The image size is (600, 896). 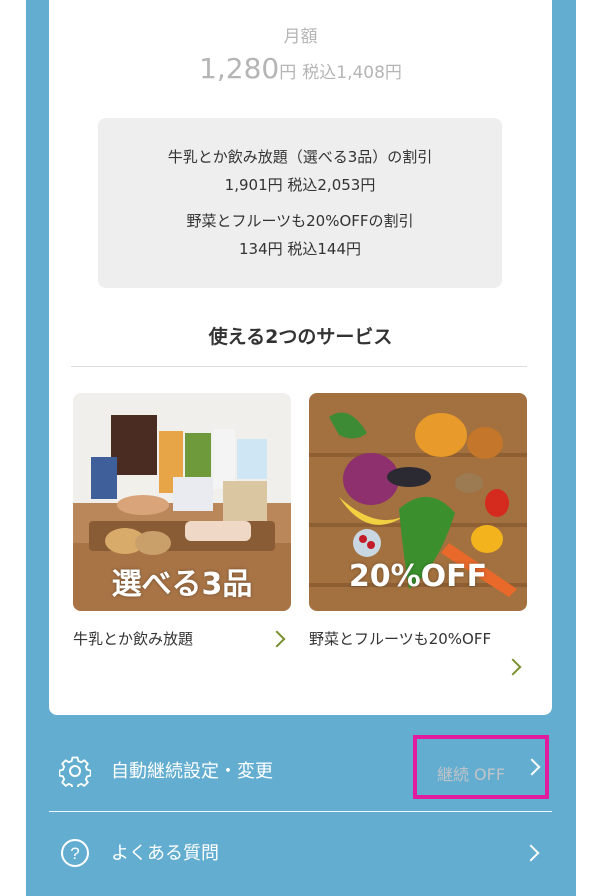 What do you see at coordinates (300, 157) in the screenshot?
I see `discount-milk-title: 牛乳とか飲み放題（選べる3品）の割引` at bounding box center [300, 157].